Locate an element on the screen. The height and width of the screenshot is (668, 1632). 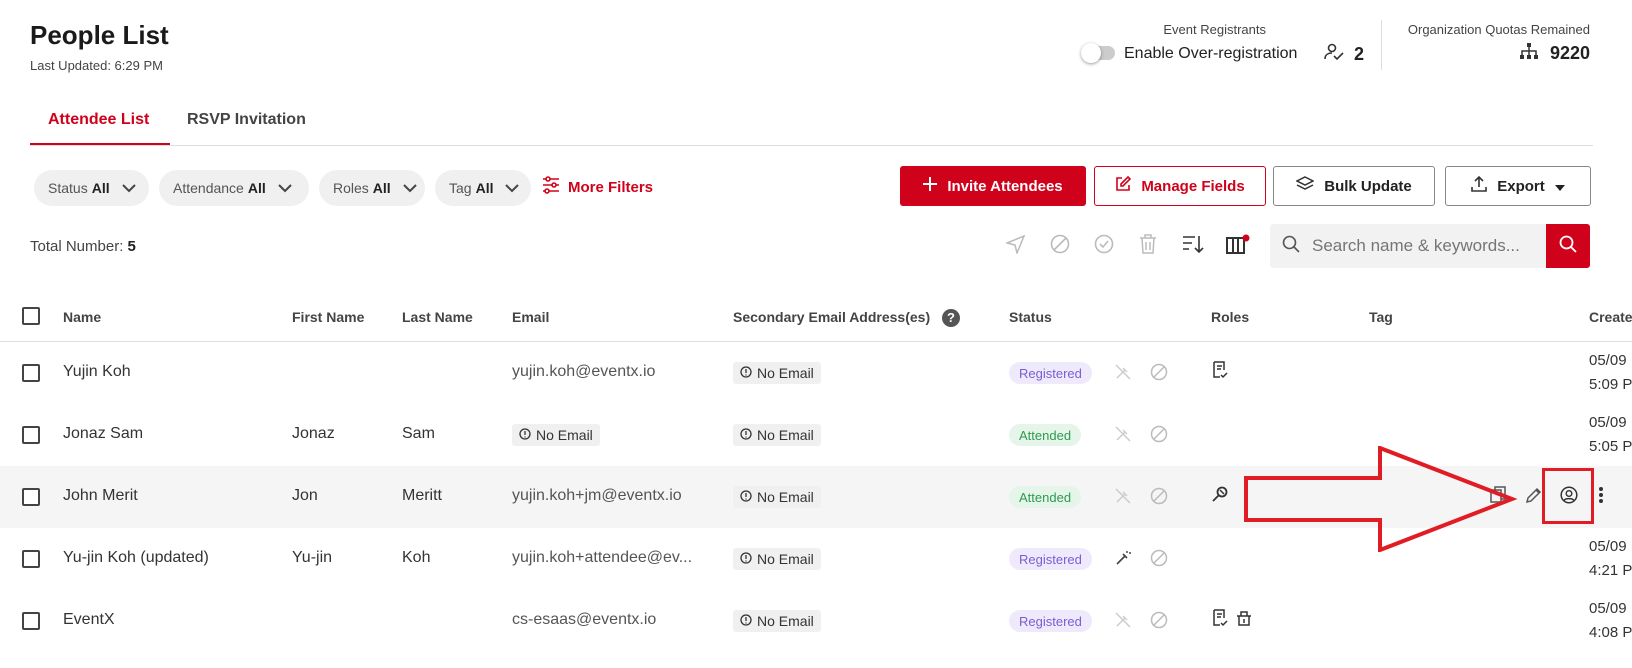
search-input is located at coordinates (1427, 246).